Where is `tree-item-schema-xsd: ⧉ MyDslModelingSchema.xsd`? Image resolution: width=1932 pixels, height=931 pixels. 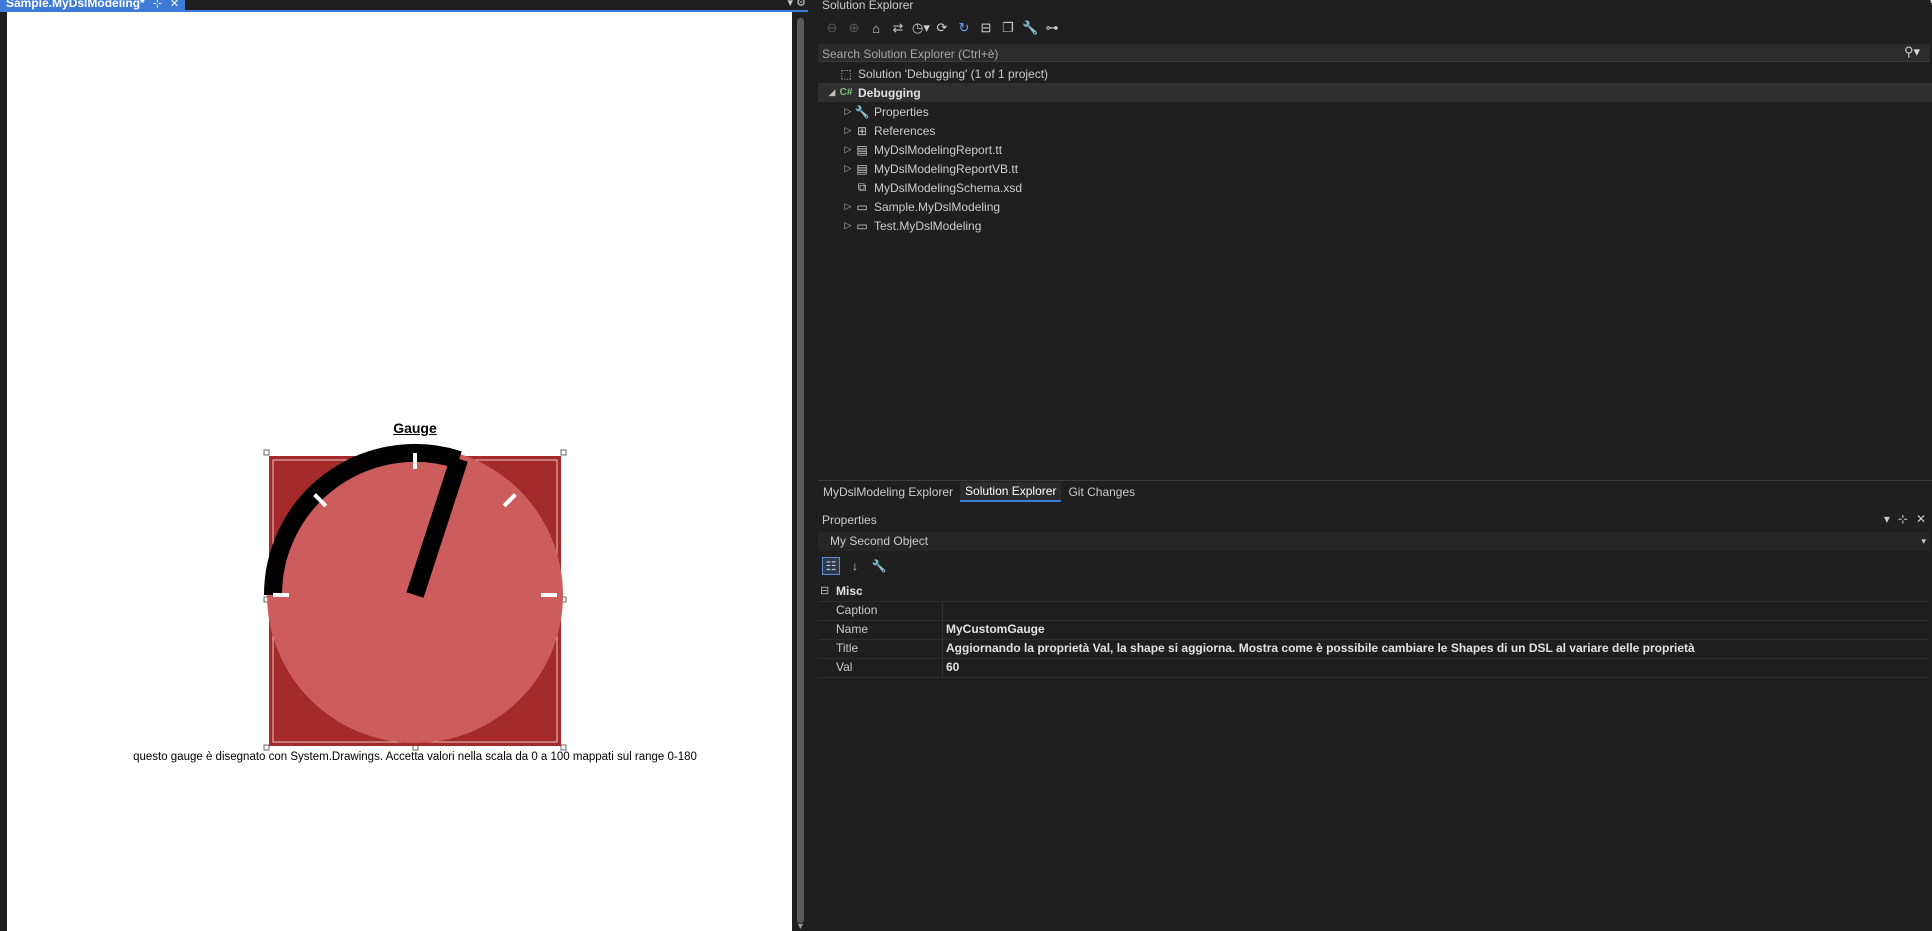
tree-item-schema-xsd: ⧉ MyDslModelingSchema.xsd is located at coordinates (1375, 187).